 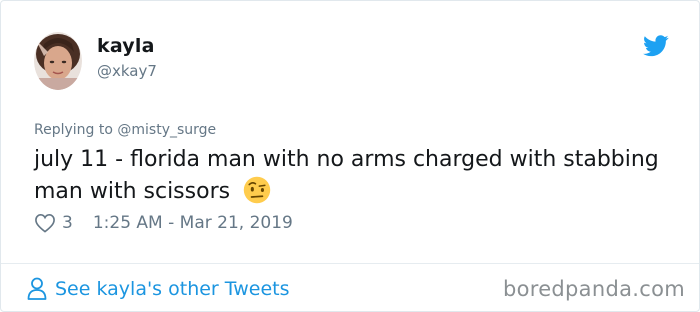 I want to click on watermark: boredpanda.com, so click(x=593, y=289).